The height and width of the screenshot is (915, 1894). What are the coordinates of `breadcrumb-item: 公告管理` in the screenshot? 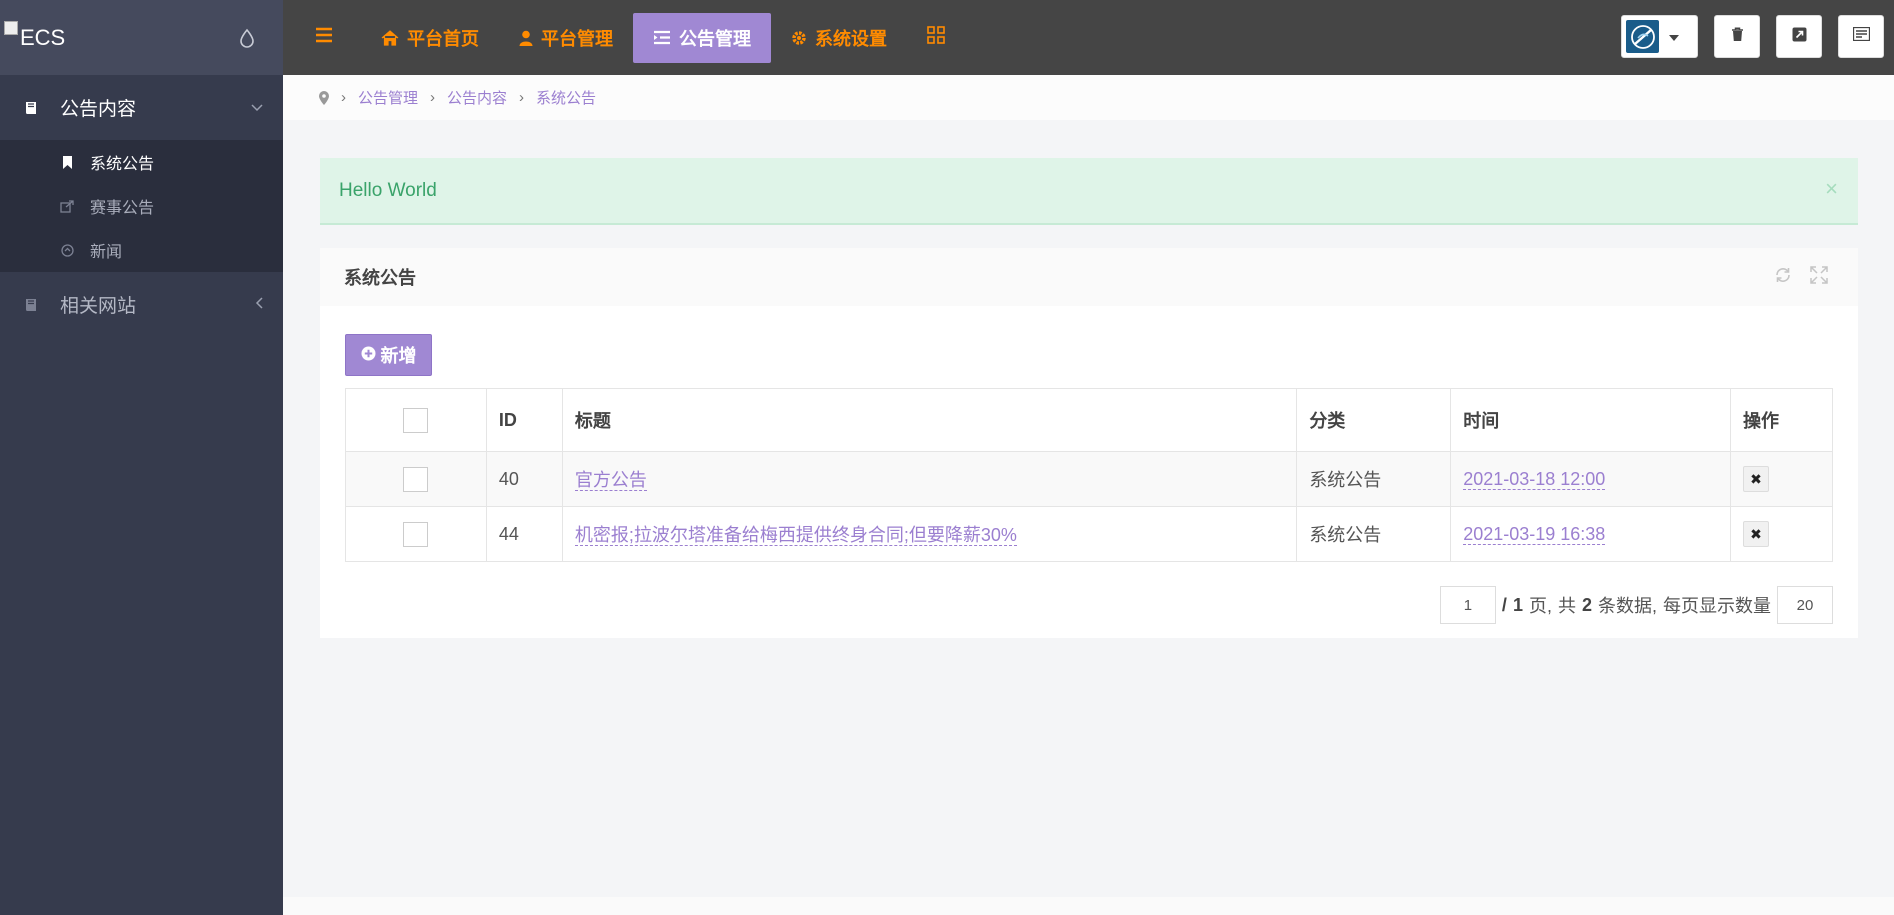 It's located at (388, 97).